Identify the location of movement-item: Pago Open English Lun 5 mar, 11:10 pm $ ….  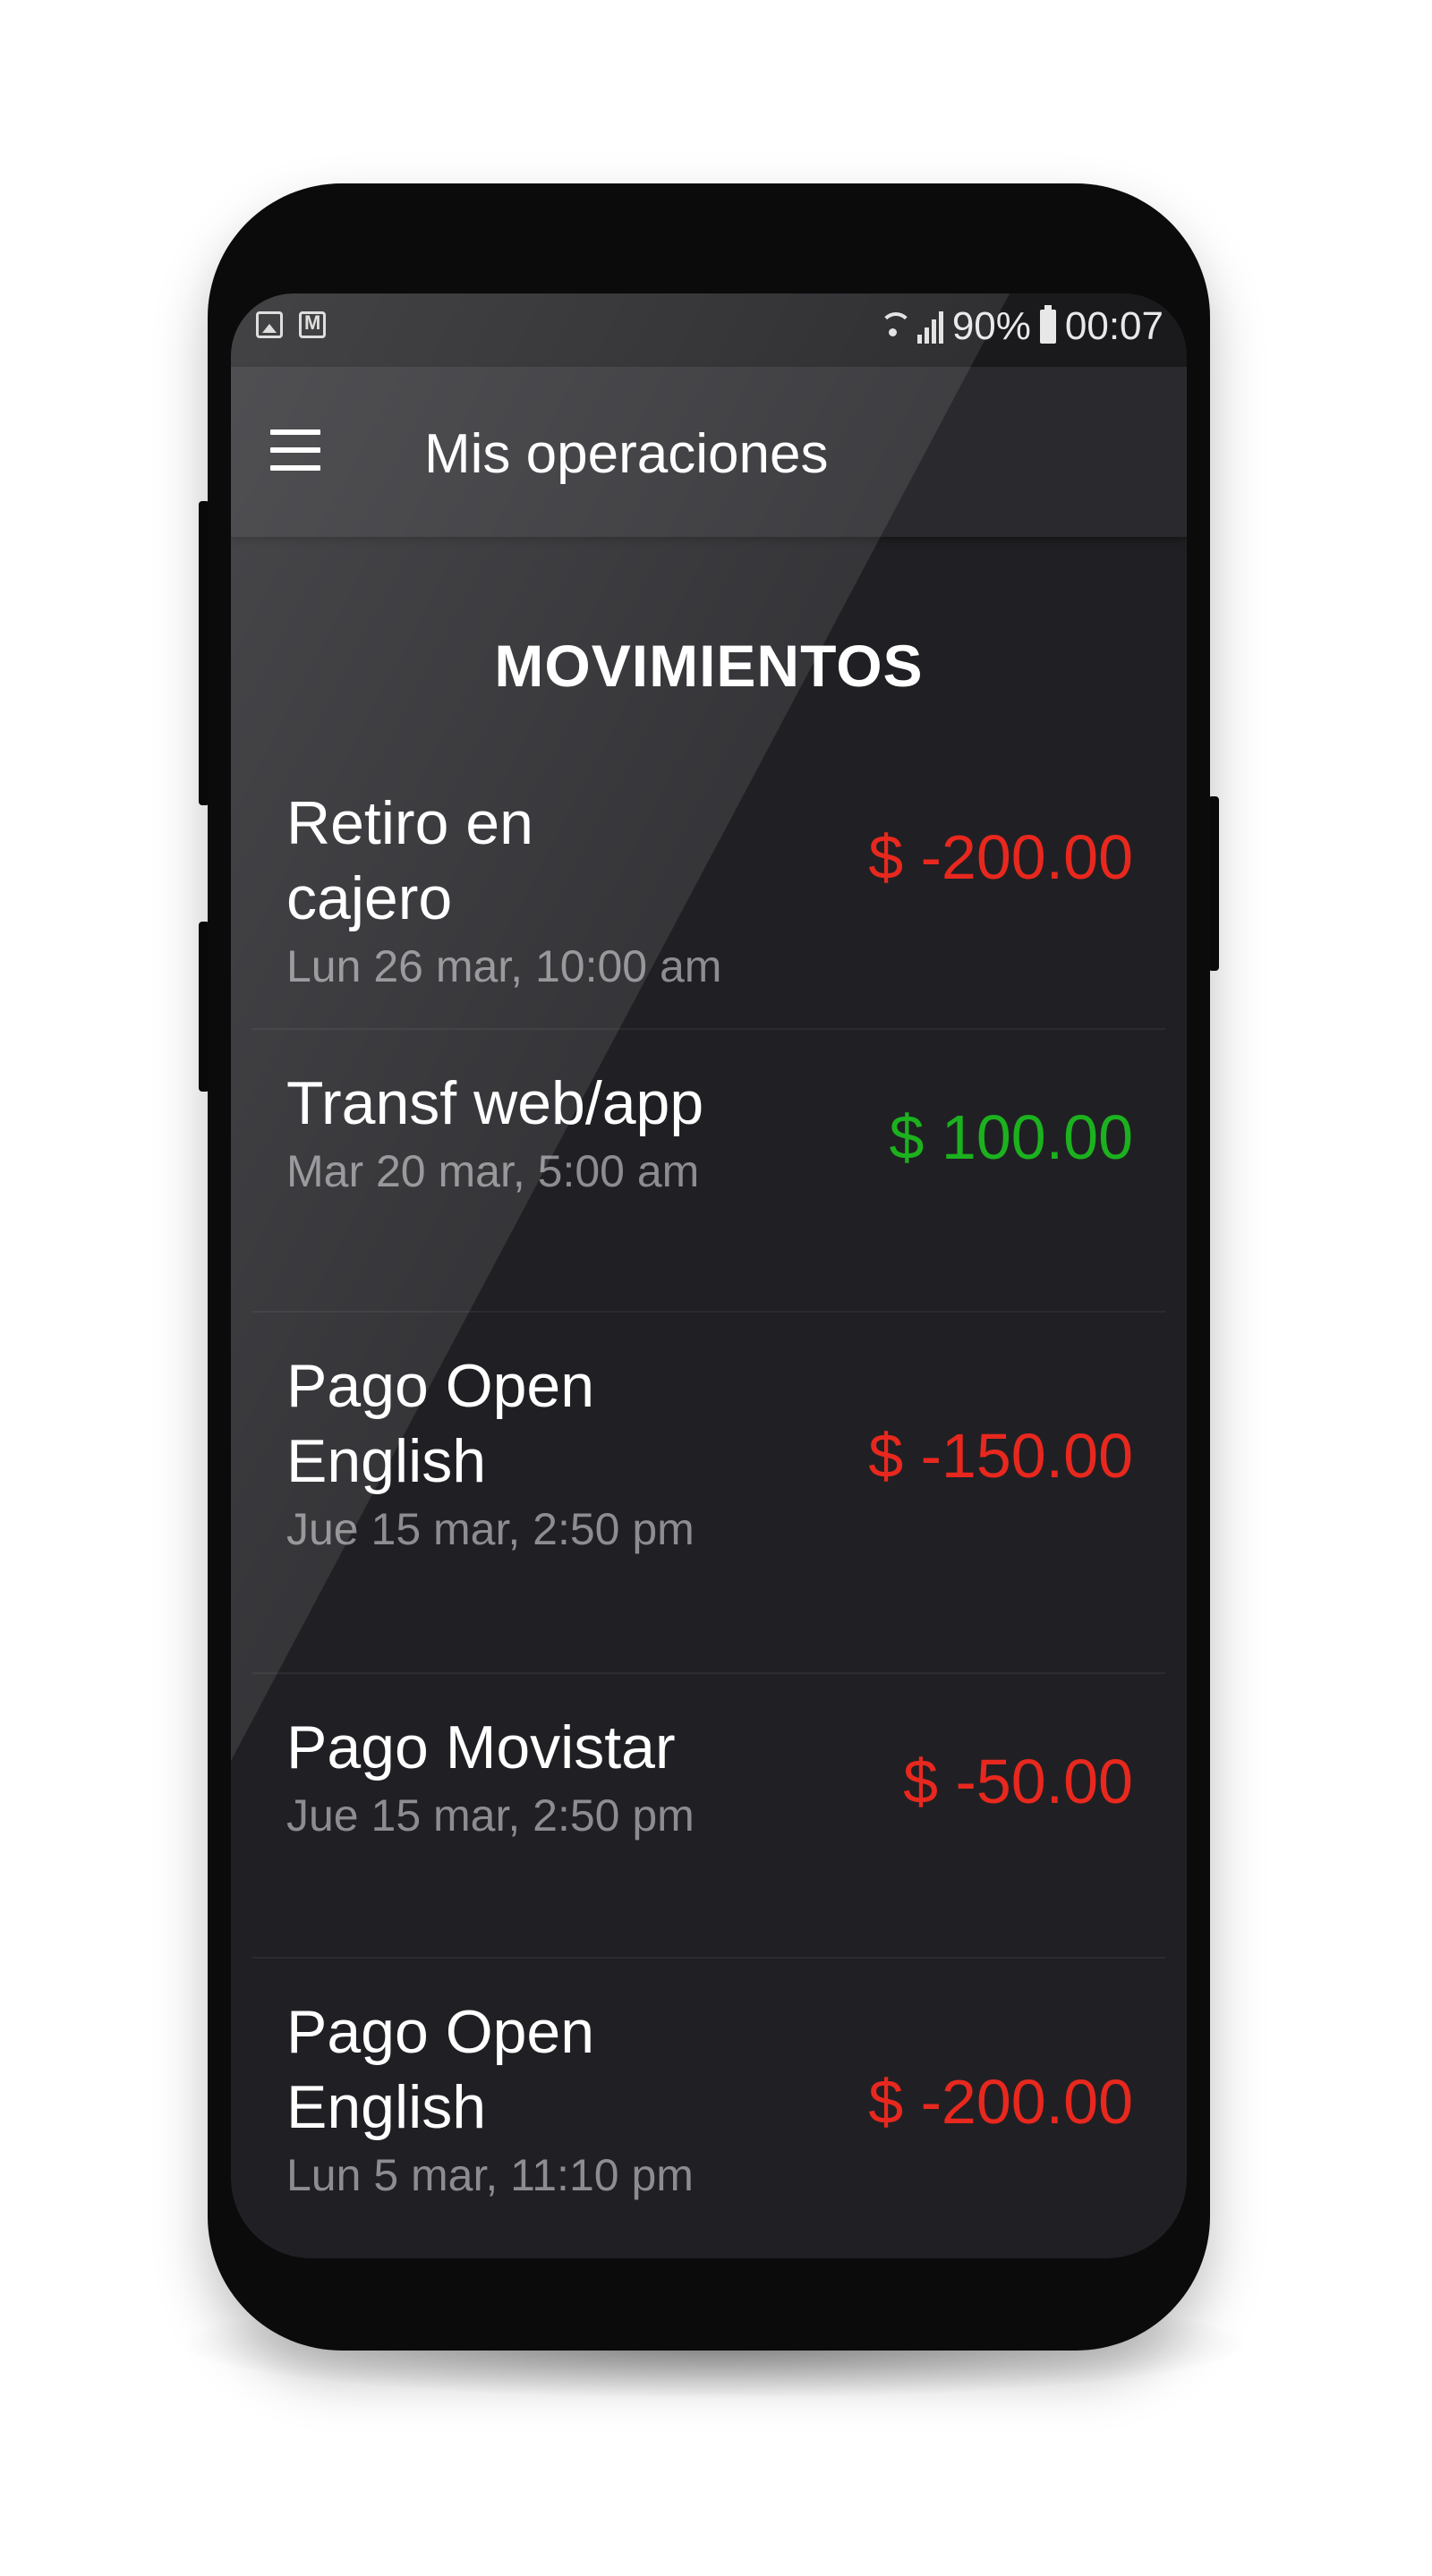
(708, 2108).